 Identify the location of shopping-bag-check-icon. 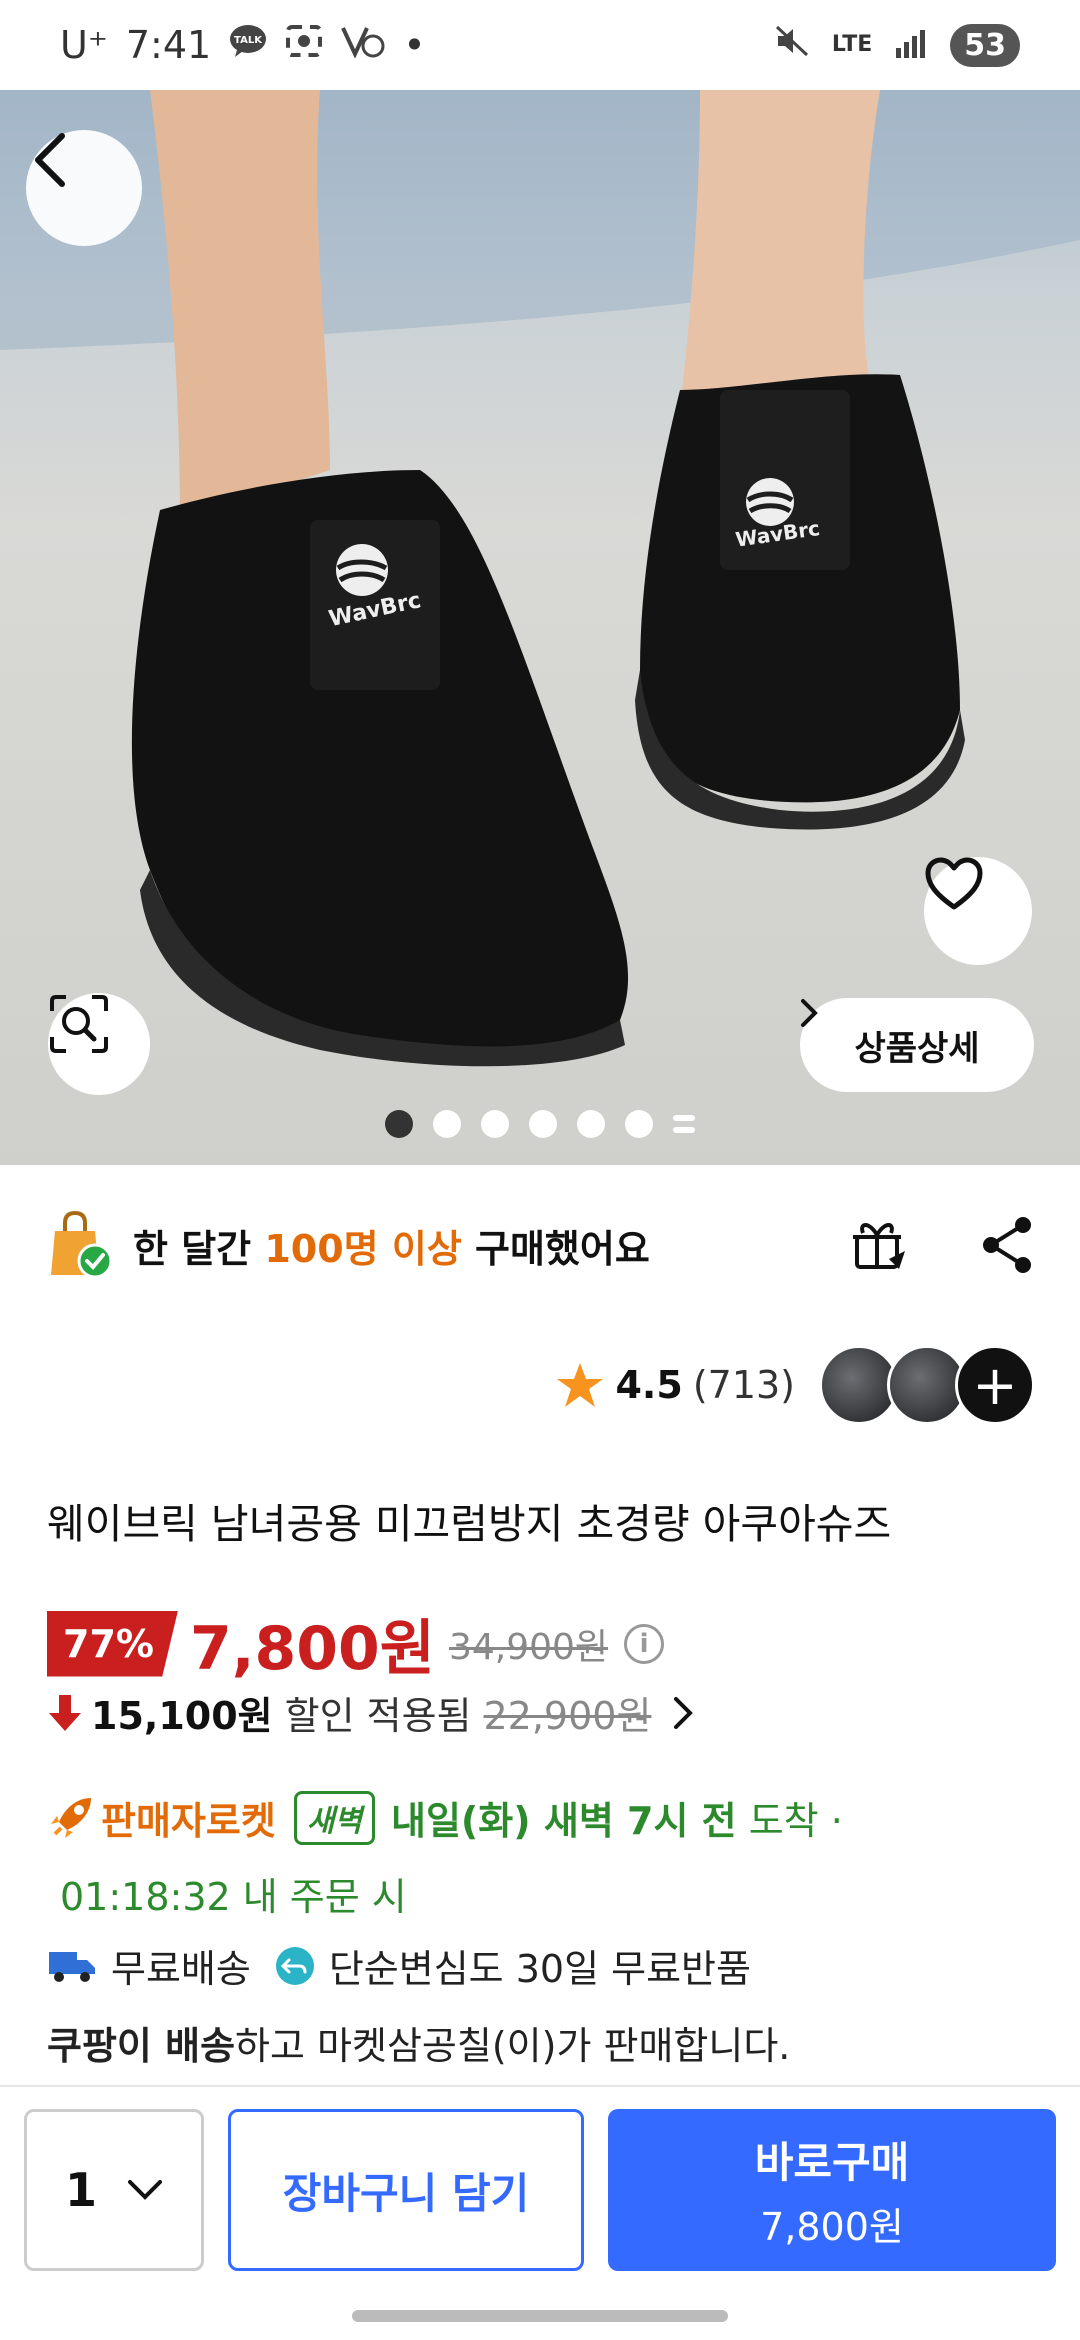
(82, 1244).